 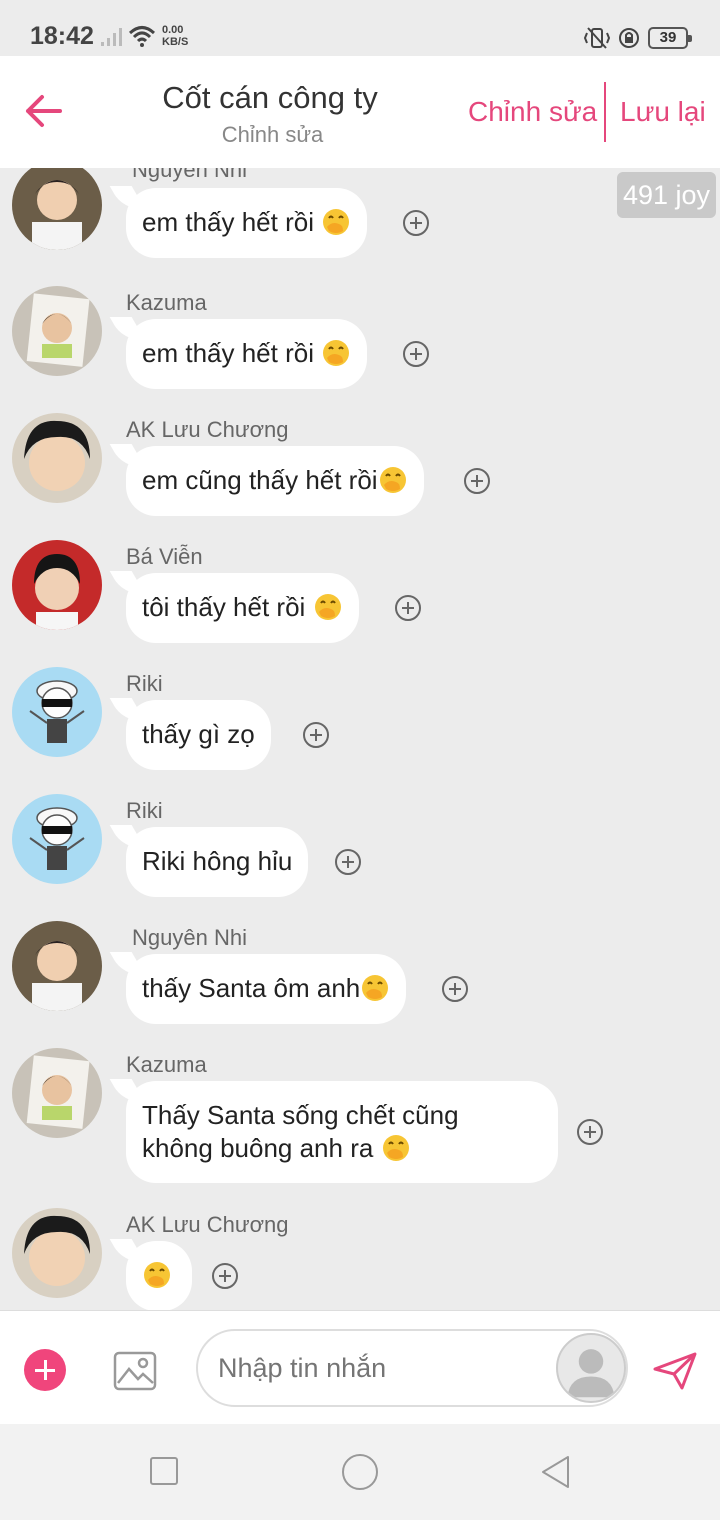 What do you see at coordinates (663, 112) in the screenshot?
I see `save-button: Lưu lại` at bounding box center [663, 112].